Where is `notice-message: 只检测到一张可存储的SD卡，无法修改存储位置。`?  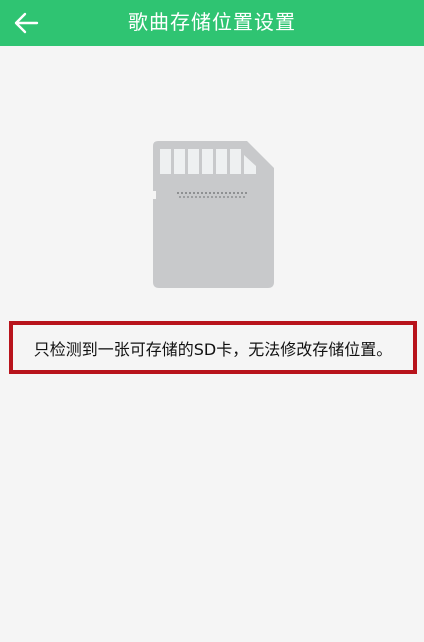
notice-message: 只检测到一张可存储的SD卡，无法修改存储位置。 is located at coordinates (213, 349).